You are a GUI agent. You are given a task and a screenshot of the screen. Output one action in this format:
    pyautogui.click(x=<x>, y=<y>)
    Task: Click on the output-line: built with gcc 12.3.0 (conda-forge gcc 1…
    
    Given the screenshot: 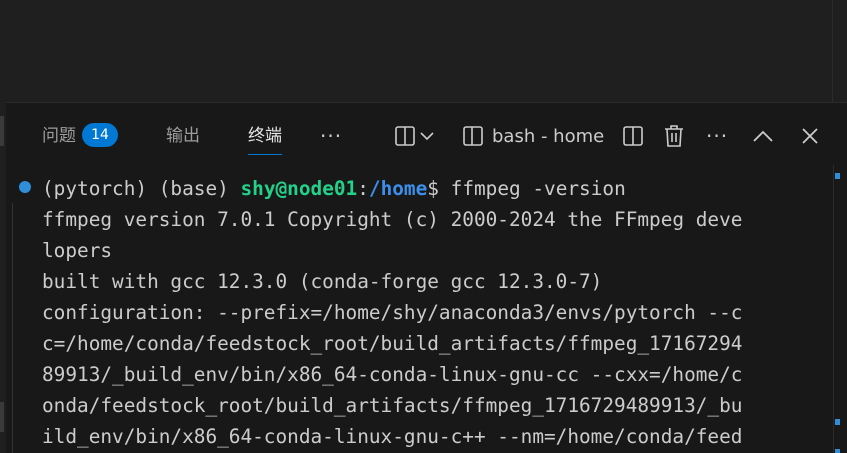 What is the action you would take?
    pyautogui.click(x=322, y=281)
    